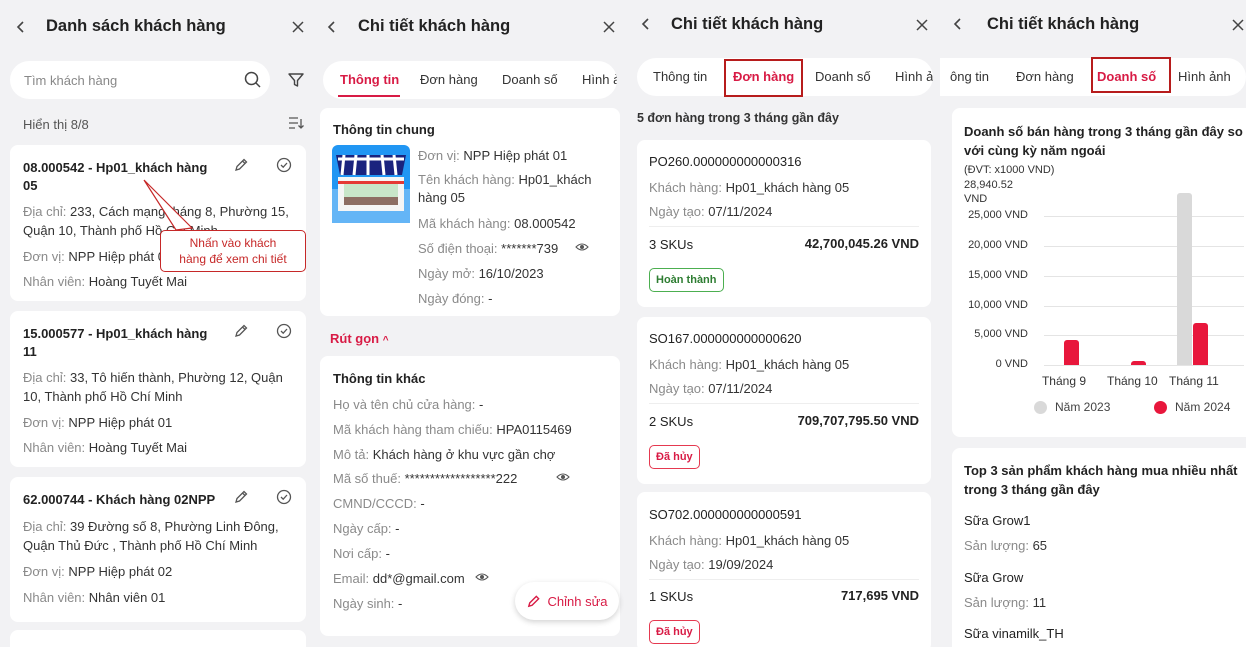 The height and width of the screenshot is (647, 1246). What do you see at coordinates (168, 205) in the screenshot?
I see `tooltip-pointer` at bounding box center [168, 205].